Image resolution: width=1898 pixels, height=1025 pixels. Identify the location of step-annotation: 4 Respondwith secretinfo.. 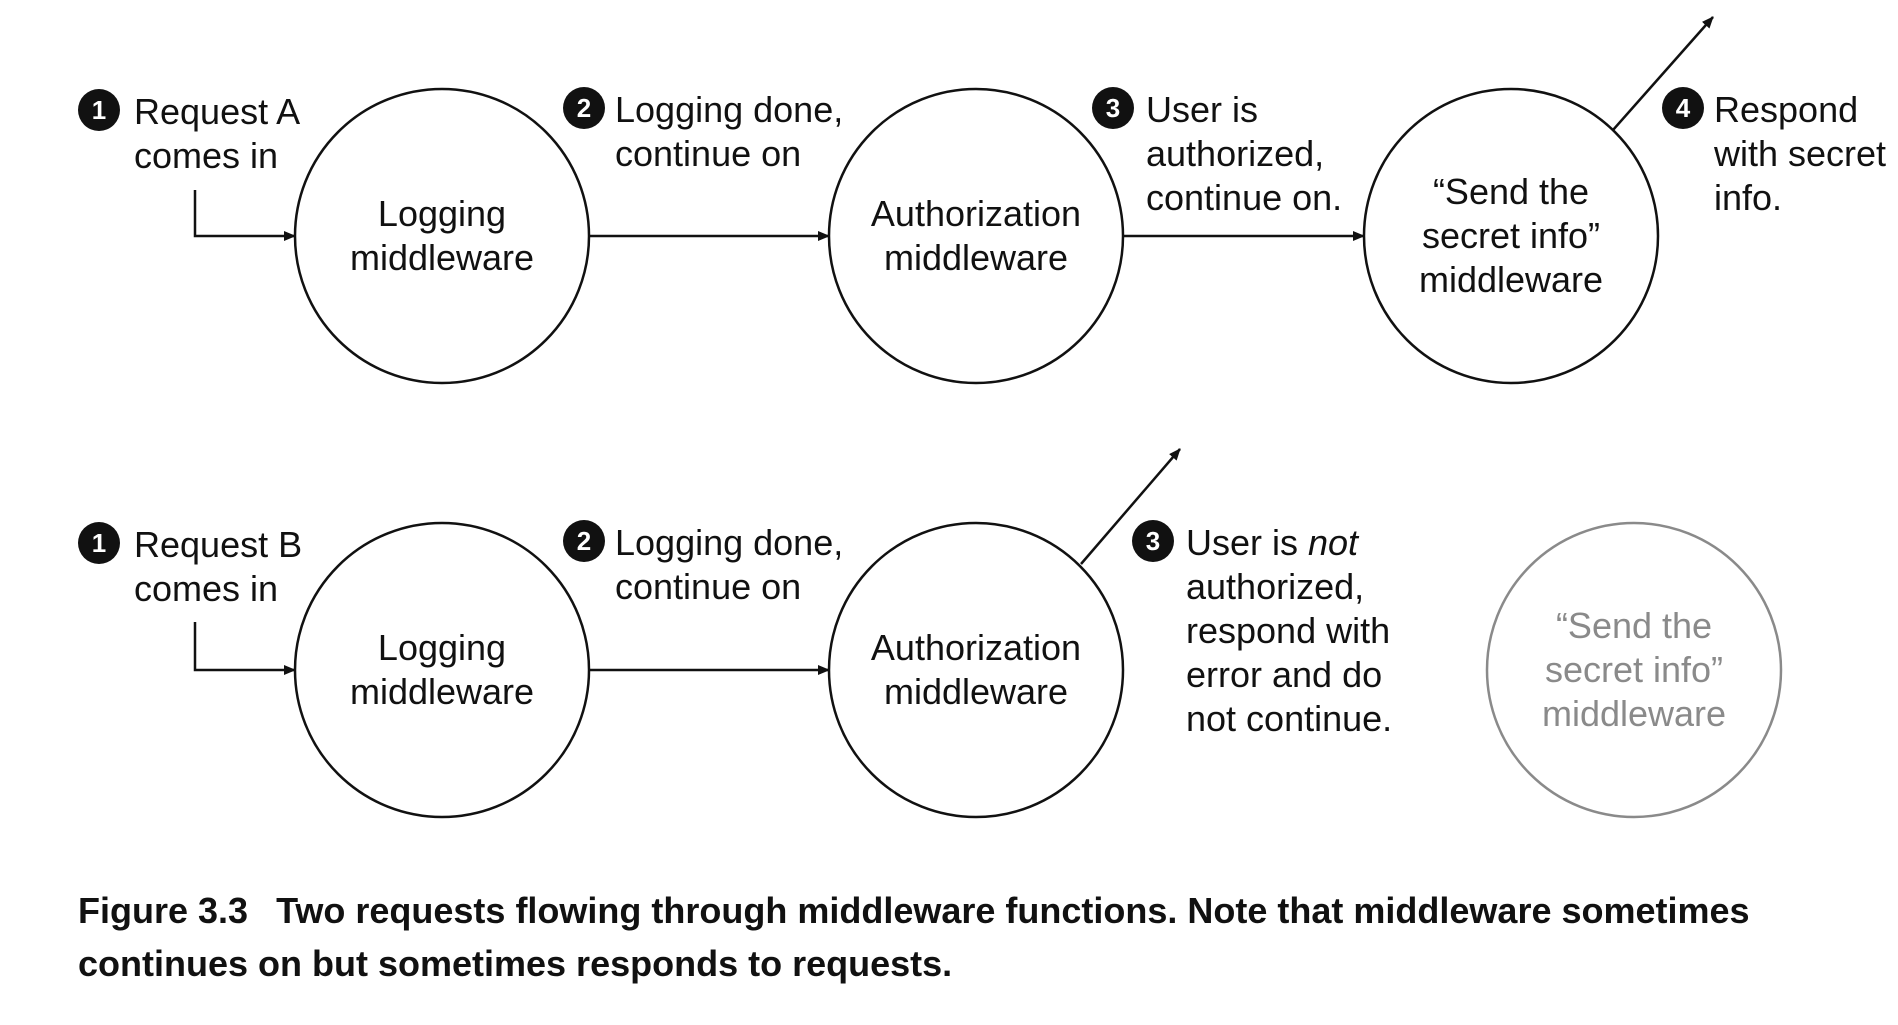
(1774, 152).